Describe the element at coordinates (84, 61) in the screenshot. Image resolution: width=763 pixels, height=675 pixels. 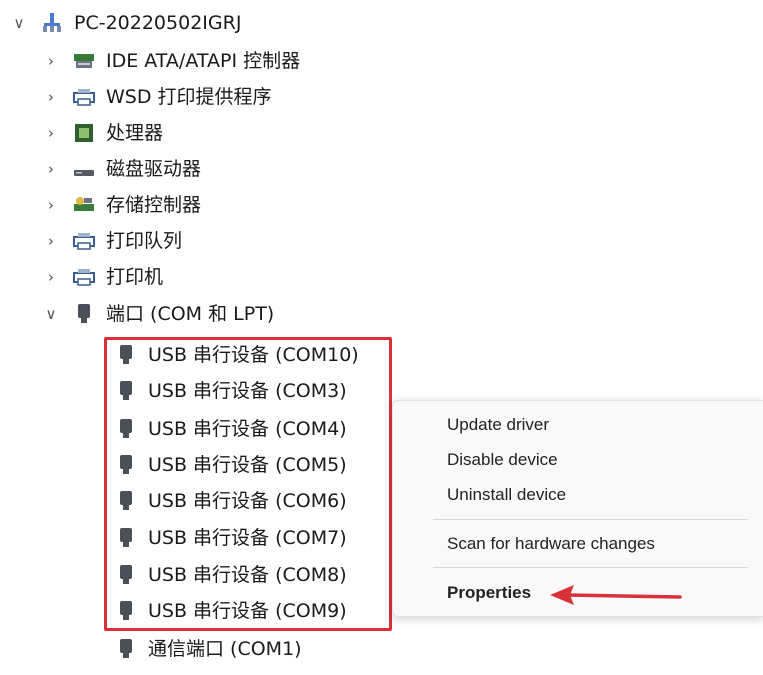
I see `ide-controller-icon` at that location.